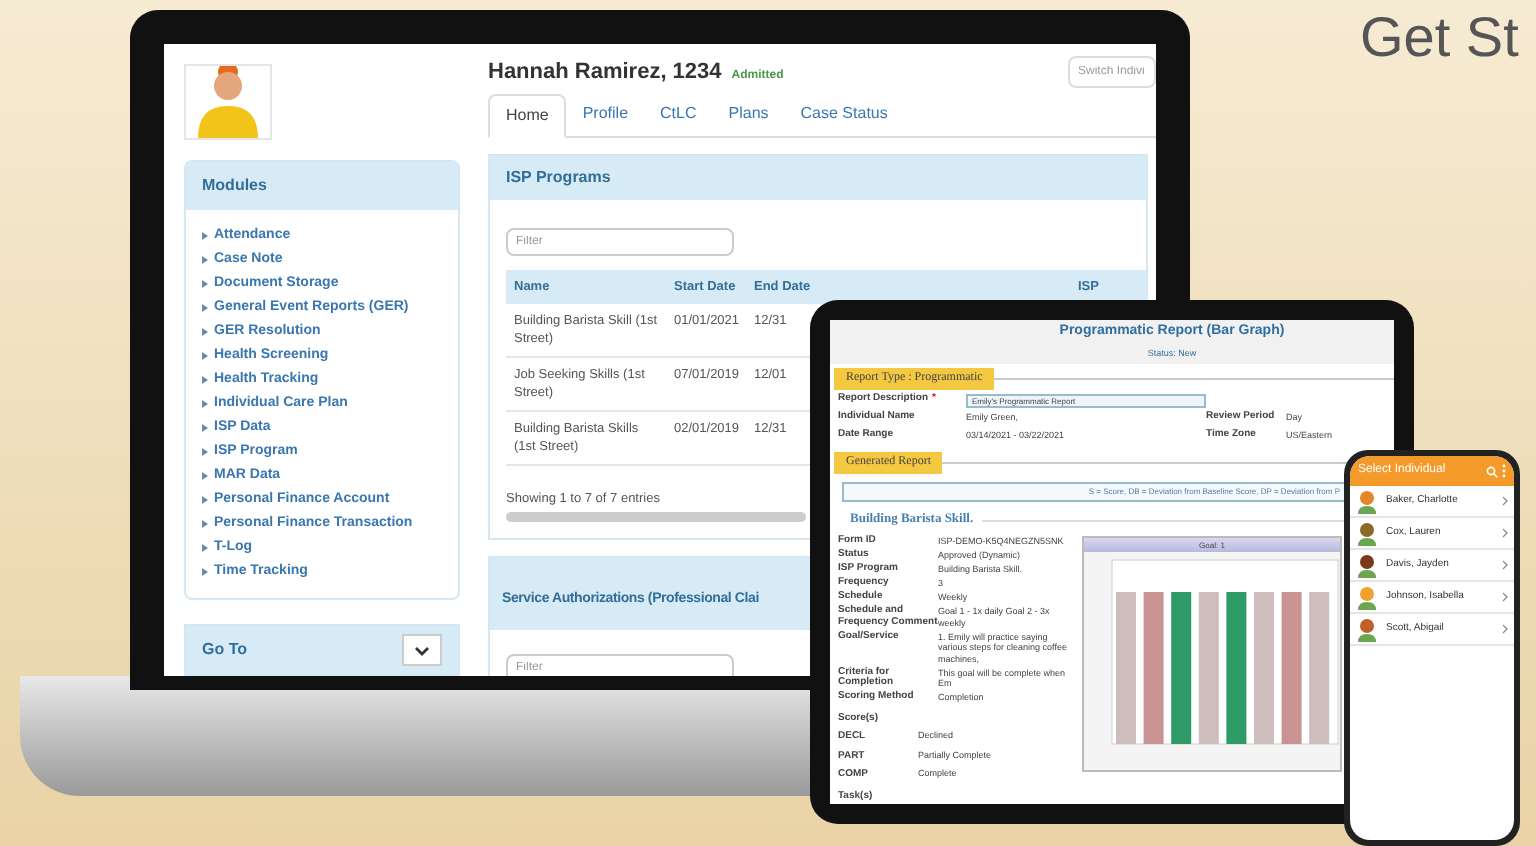 The image size is (1536, 846). Describe the element at coordinates (678, 114) in the screenshot. I see `nav-tab: CtLC` at that location.